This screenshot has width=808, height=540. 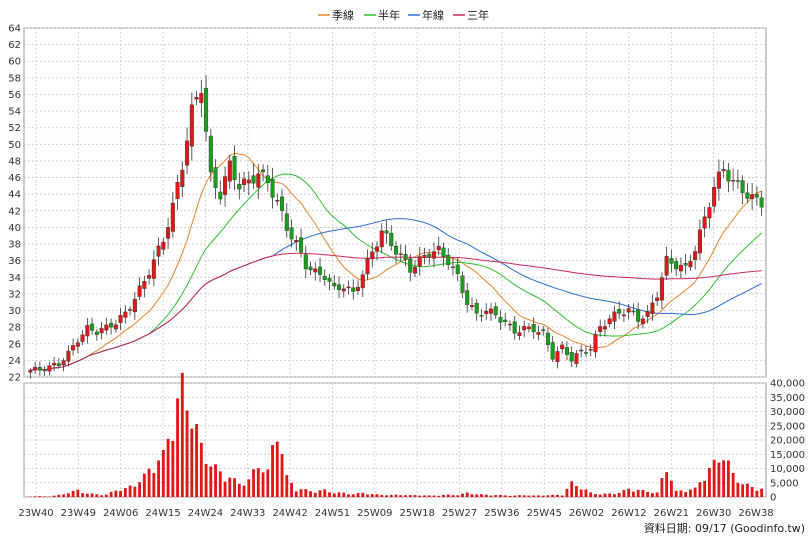 I want to click on price-tick-label: 40, so click(x=14, y=228).